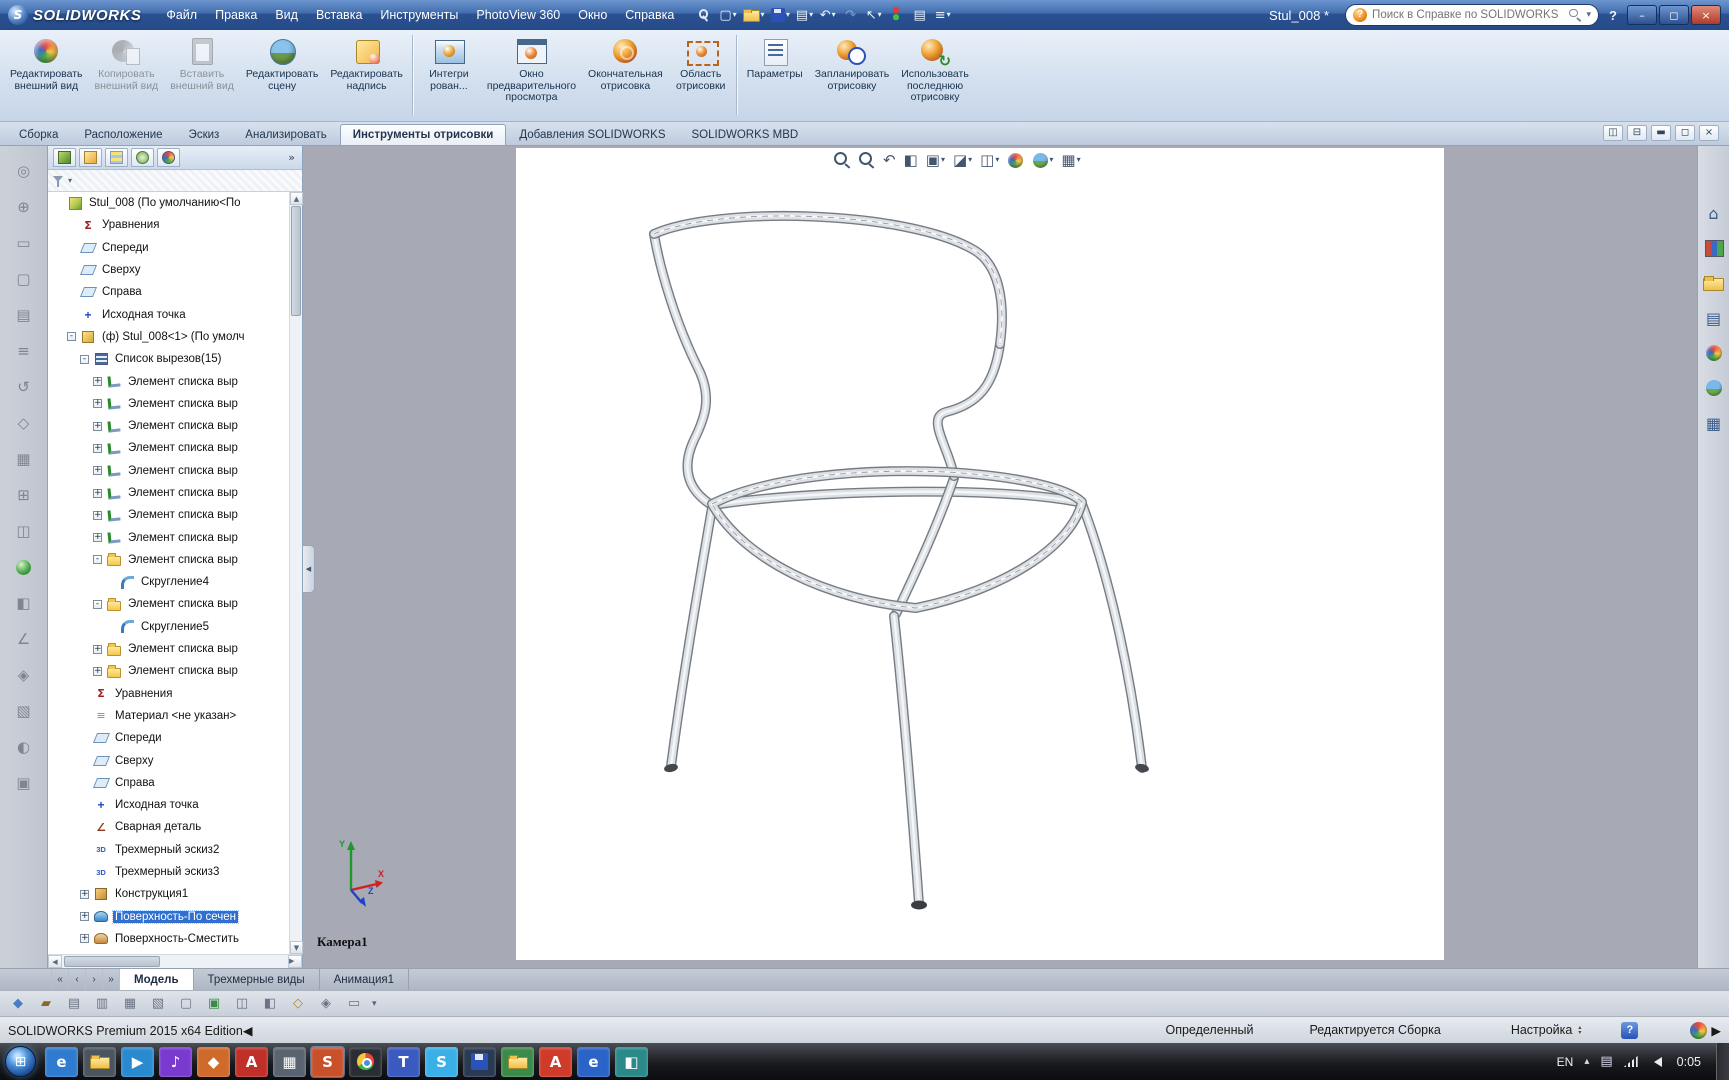  Describe the element at coordinates (1714, 388) in the screenshot. I see `scenes-icon` at that location.